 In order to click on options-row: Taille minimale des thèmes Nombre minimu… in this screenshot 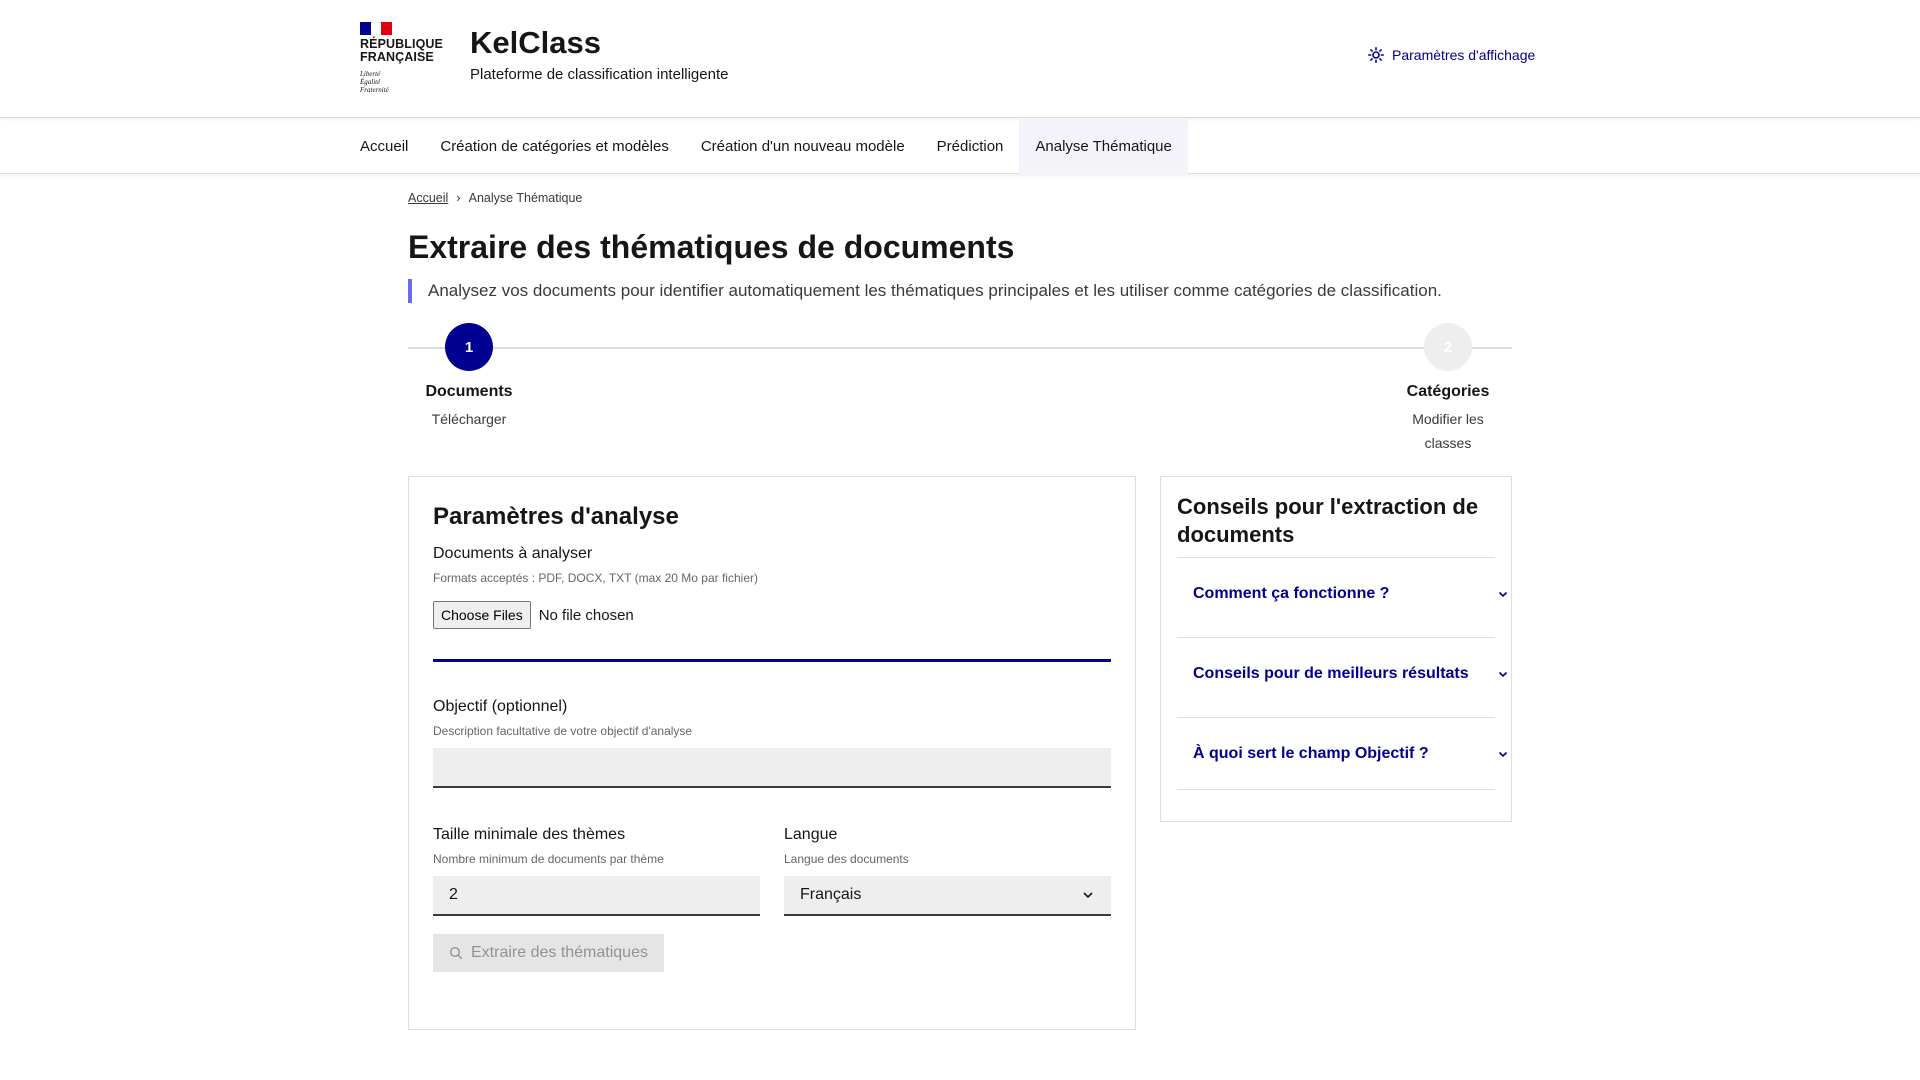, I will do `click(772, 871)`.